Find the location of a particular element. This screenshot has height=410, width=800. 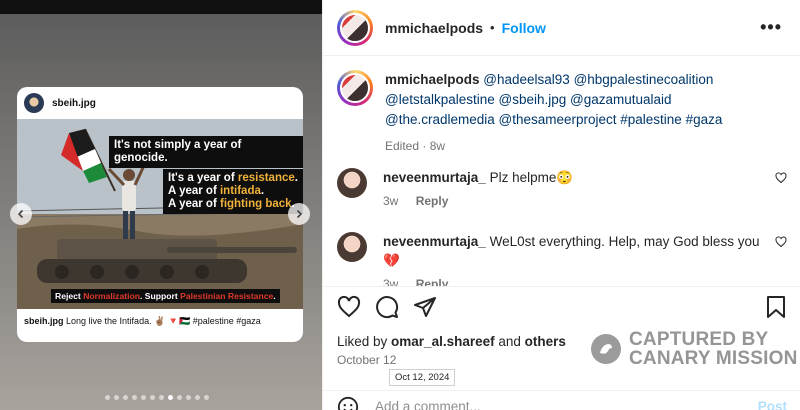

caption-meta: Edited · 8w is located at coordinates (415, 146).